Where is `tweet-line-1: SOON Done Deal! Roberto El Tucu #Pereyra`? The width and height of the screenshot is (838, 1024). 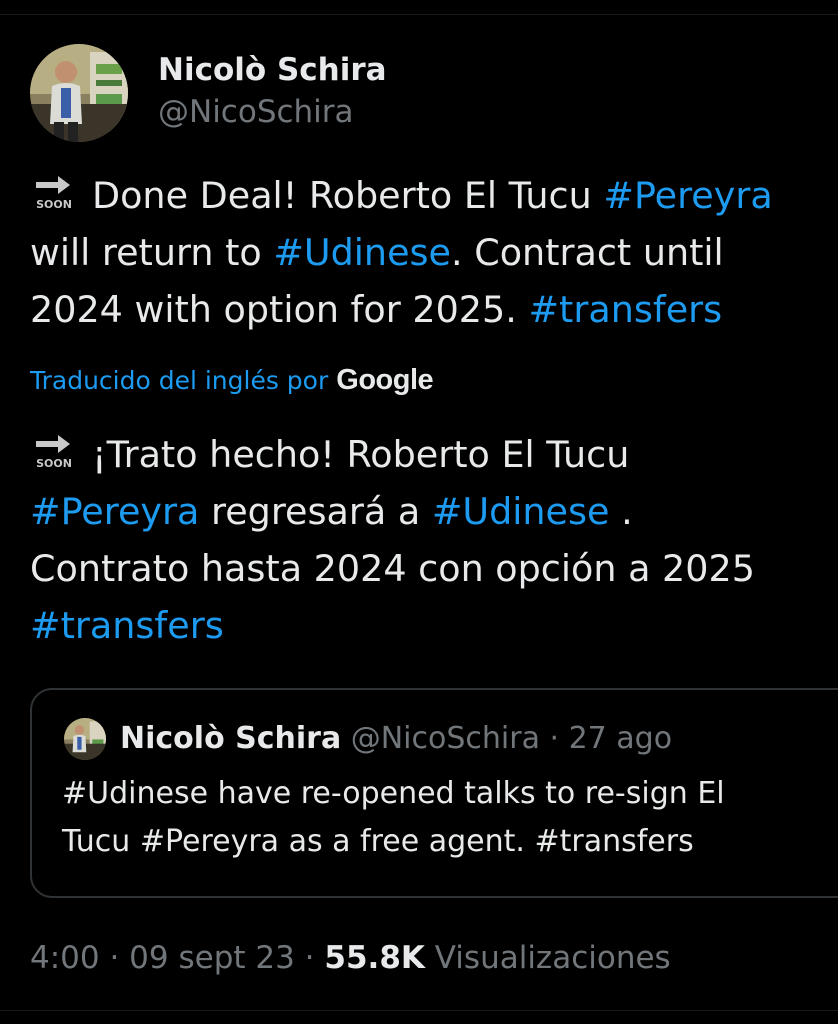
tweet-line-1: SOON Done Deal! Roberto El Tucu #Pereyra is located at coordinates (434, 195).